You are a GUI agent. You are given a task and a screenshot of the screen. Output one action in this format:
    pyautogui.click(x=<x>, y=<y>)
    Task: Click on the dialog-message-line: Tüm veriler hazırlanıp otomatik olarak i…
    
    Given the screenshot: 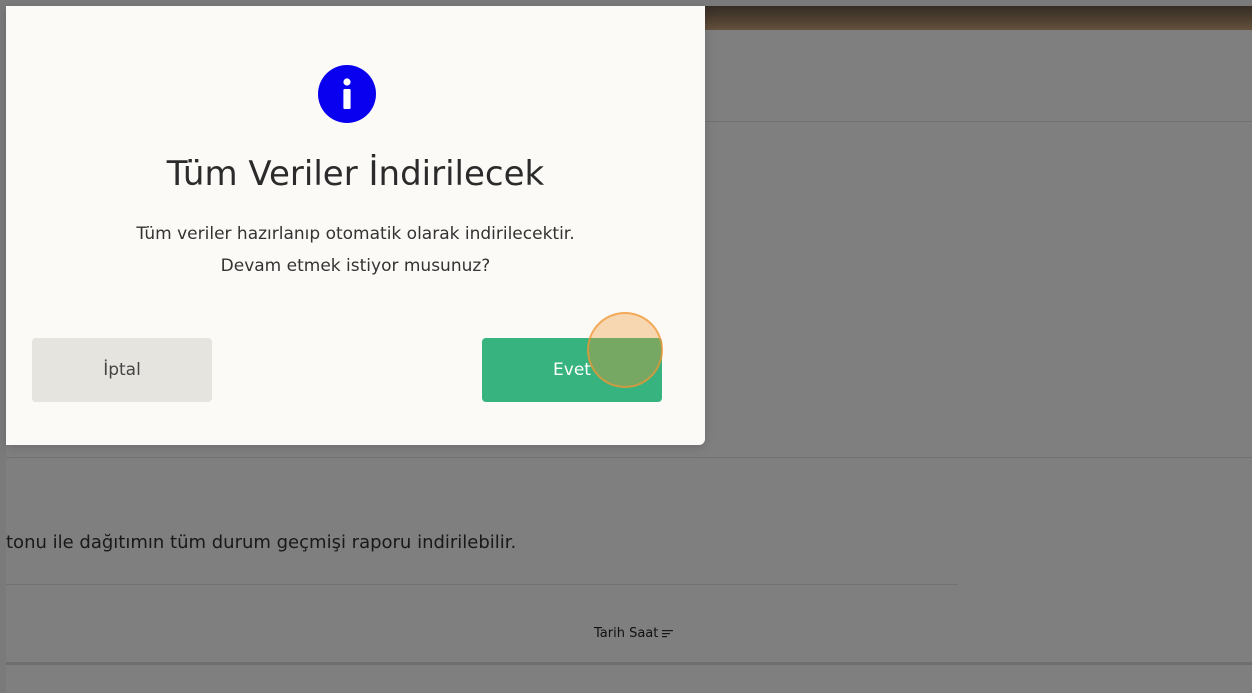 What is the action you would take?
    pyautogui.click(x=355, y=234)
    